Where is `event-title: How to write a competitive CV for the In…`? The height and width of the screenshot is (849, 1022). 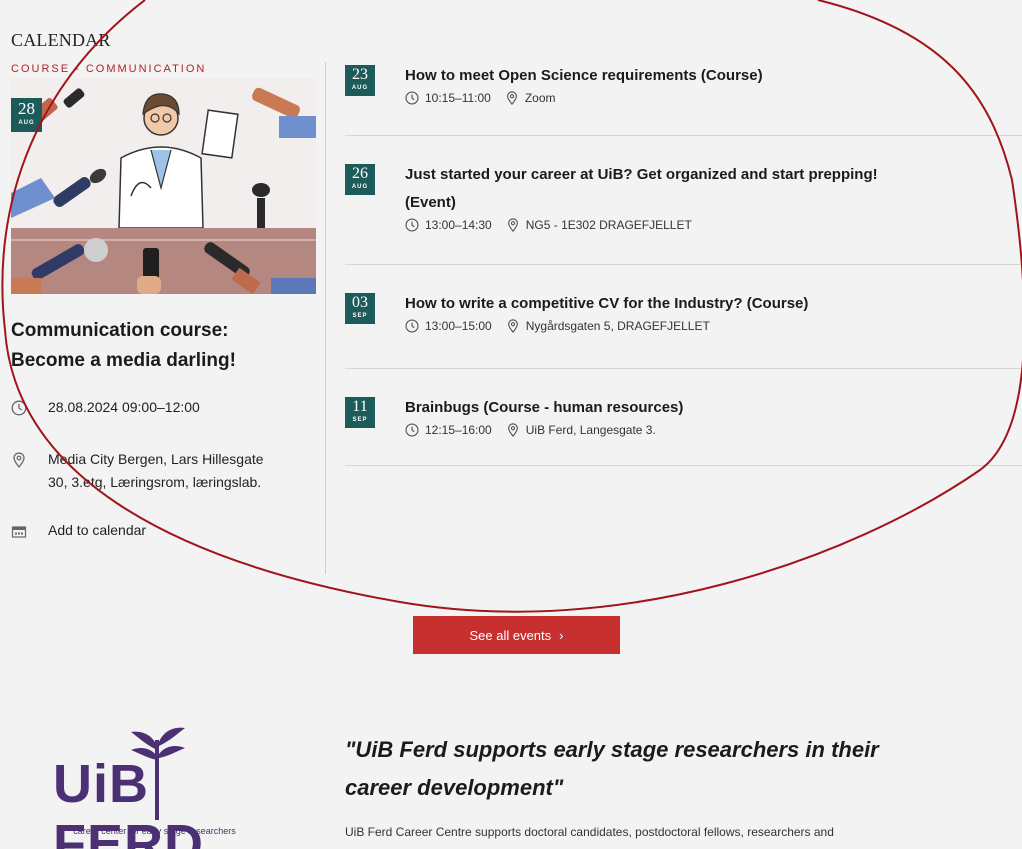 event-title: How to write a competitive CV for the In… is located at coordinates (713, 304).